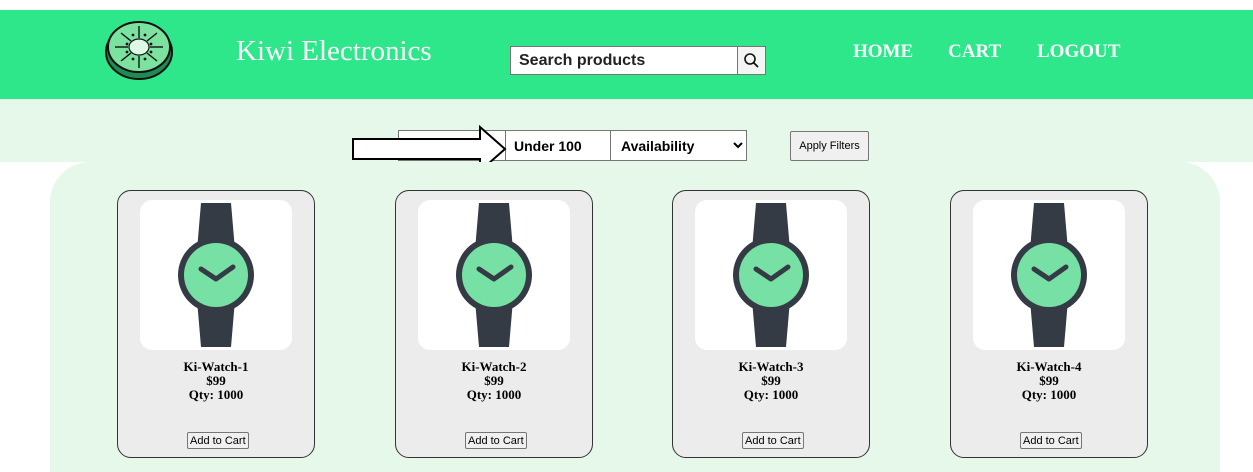 Image resolution: width=1253 pixels, height=472 pixels. What do you see at coordinates (139, 51) in the screenshot?
I see `kiwi-logo-icon` at bounding box center [139, 51].